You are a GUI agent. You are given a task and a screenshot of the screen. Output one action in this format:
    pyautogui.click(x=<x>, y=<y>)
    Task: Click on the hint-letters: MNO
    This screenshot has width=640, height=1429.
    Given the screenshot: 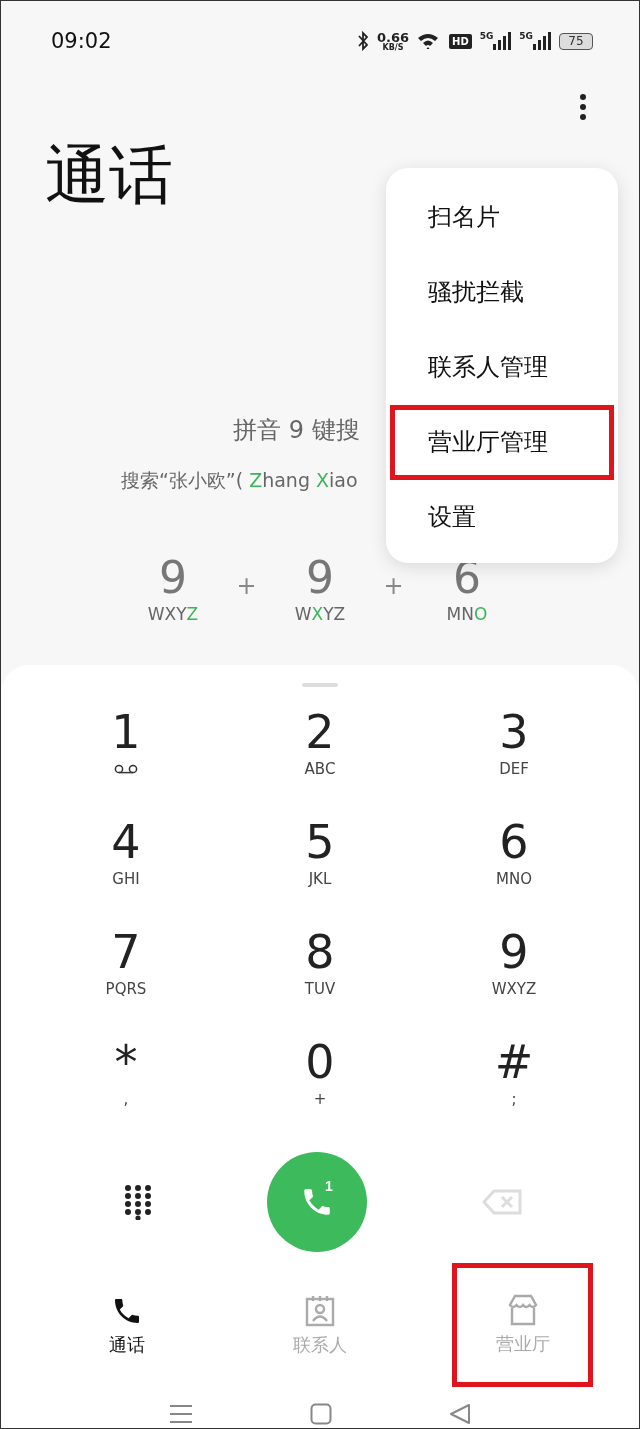 What is the action you would take?
    pyautogui.click(x=467, y=613)
    